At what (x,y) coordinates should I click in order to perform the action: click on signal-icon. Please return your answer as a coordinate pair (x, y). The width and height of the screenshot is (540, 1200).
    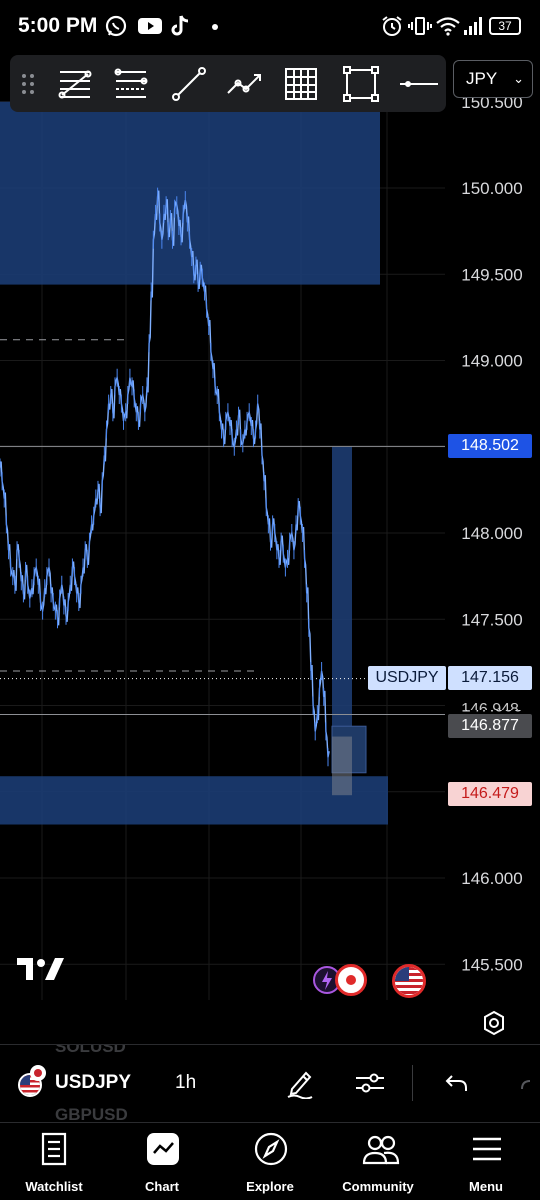
    Looking at the image, I should click on (473, 26).